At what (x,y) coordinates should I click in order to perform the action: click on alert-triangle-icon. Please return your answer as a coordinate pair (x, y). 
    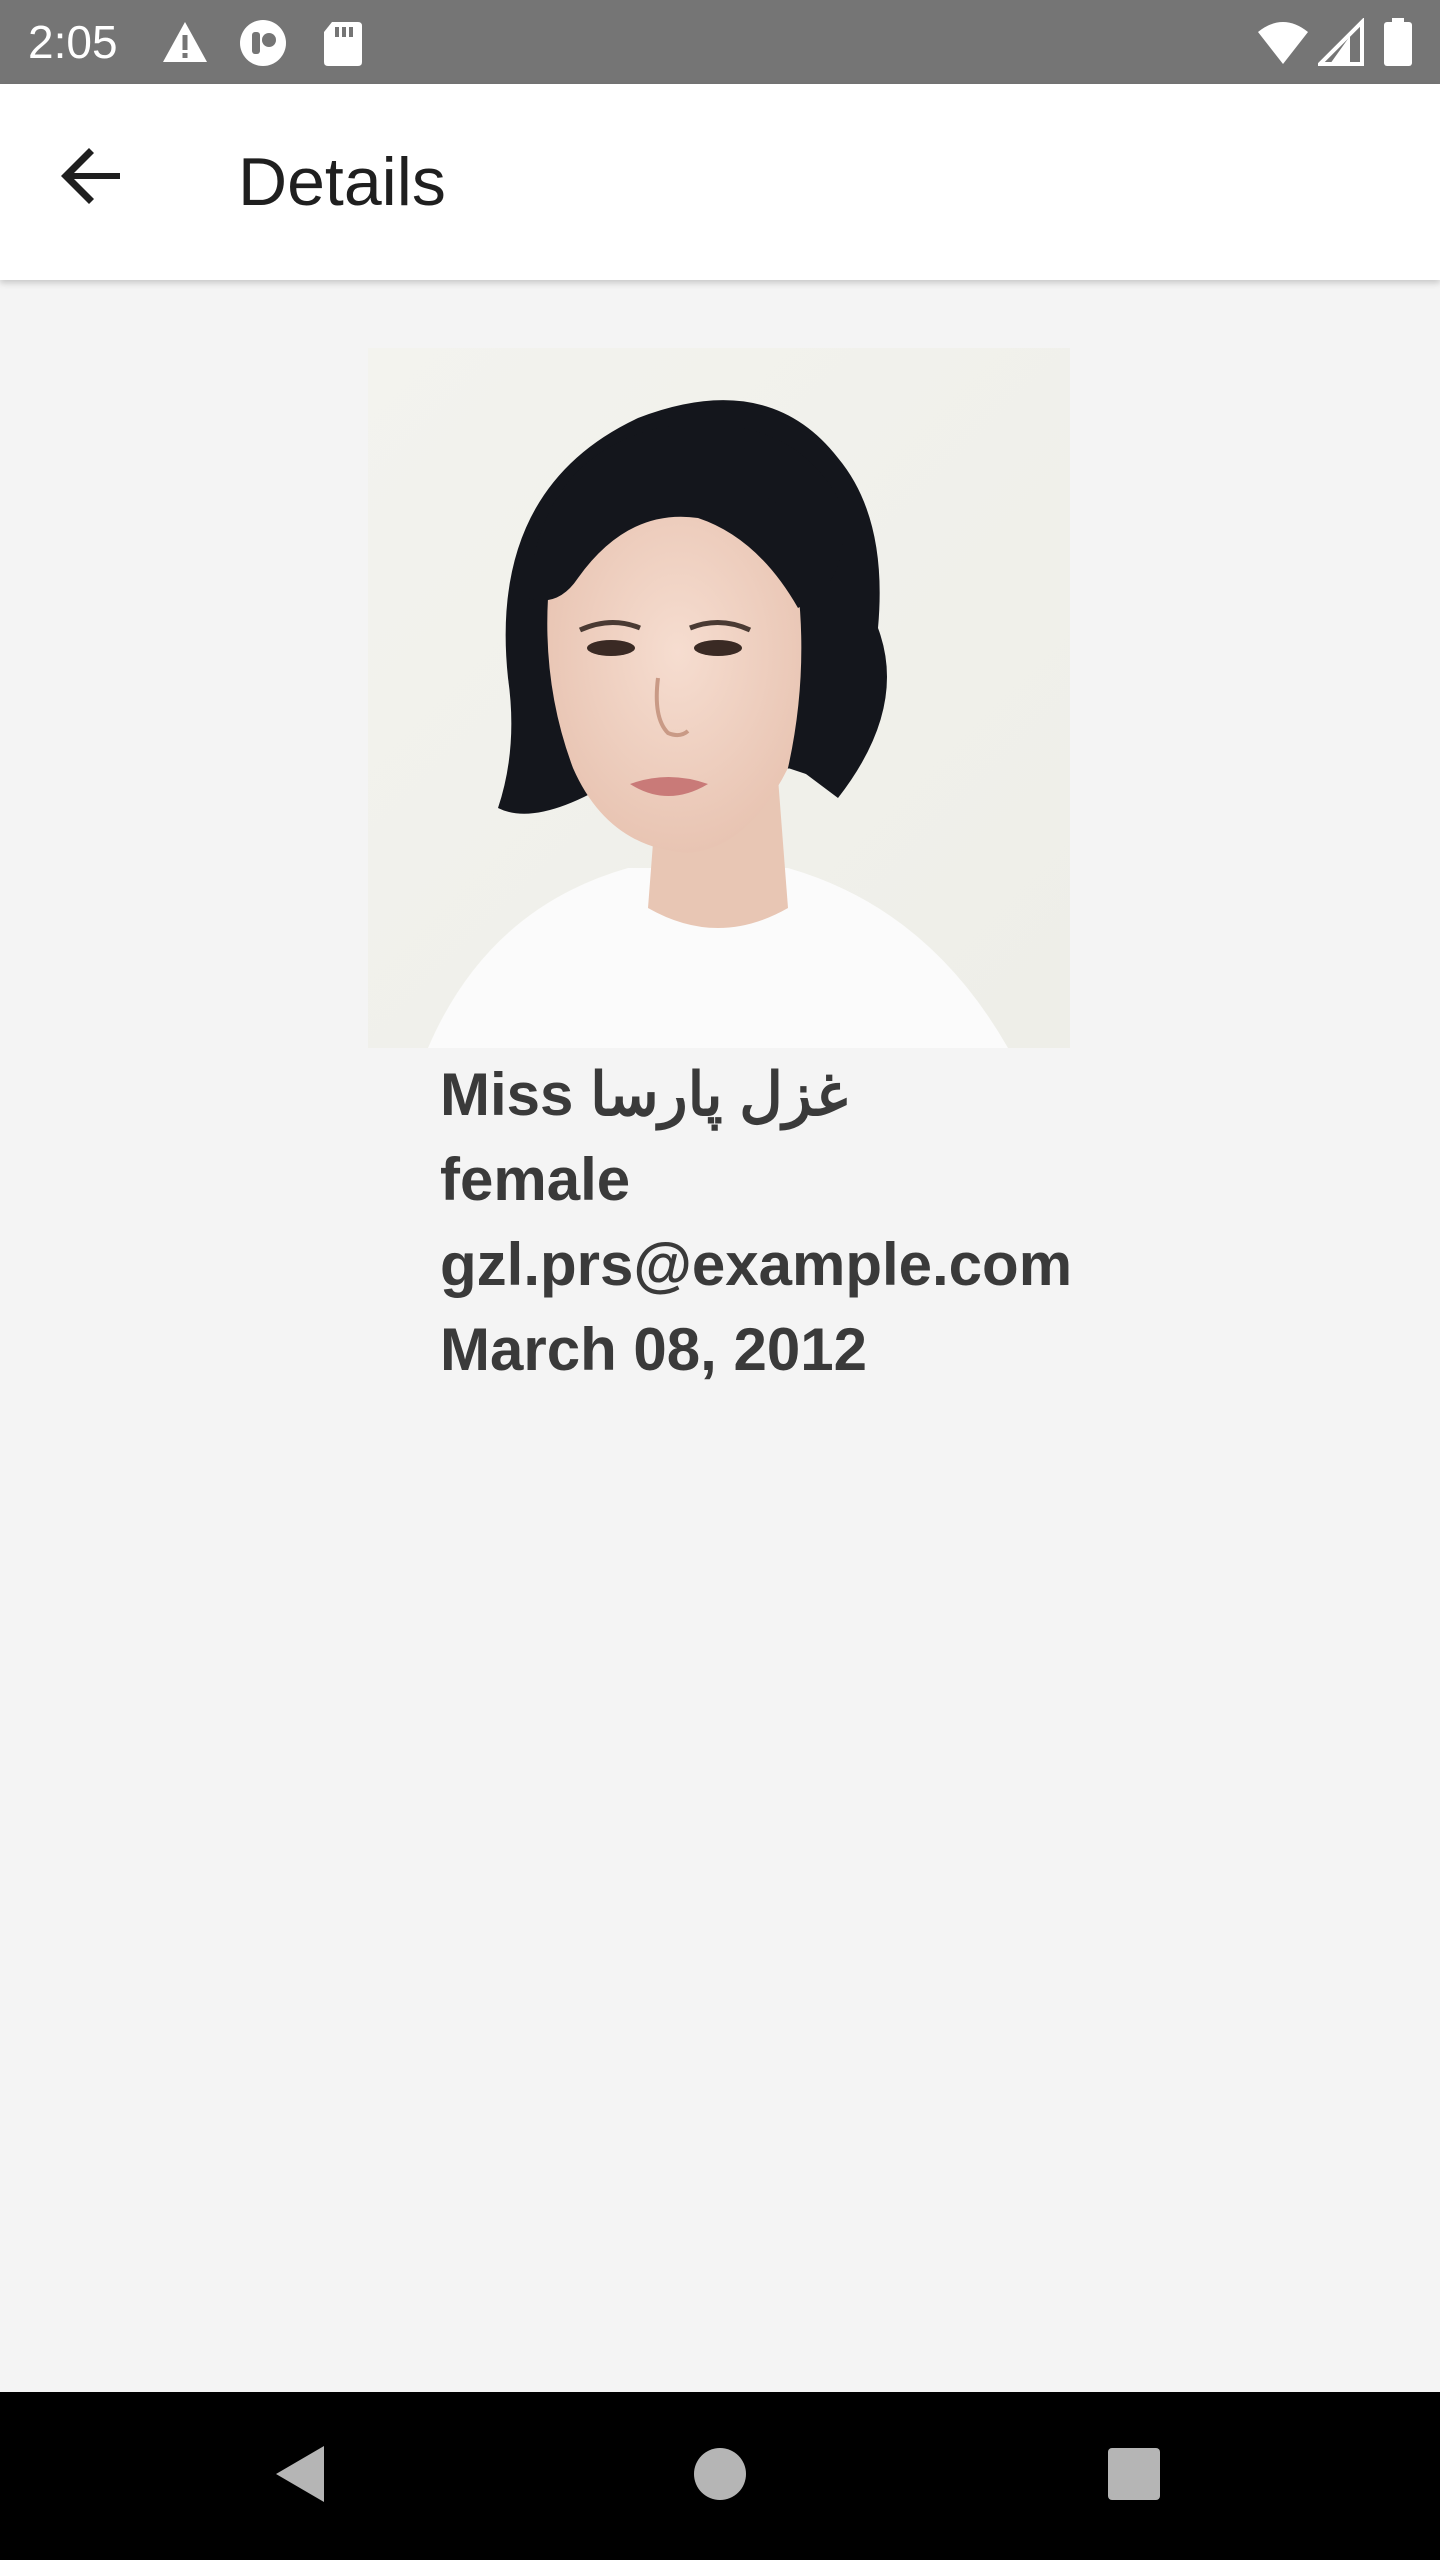
    Looking at the image, I should click on (185, 43).